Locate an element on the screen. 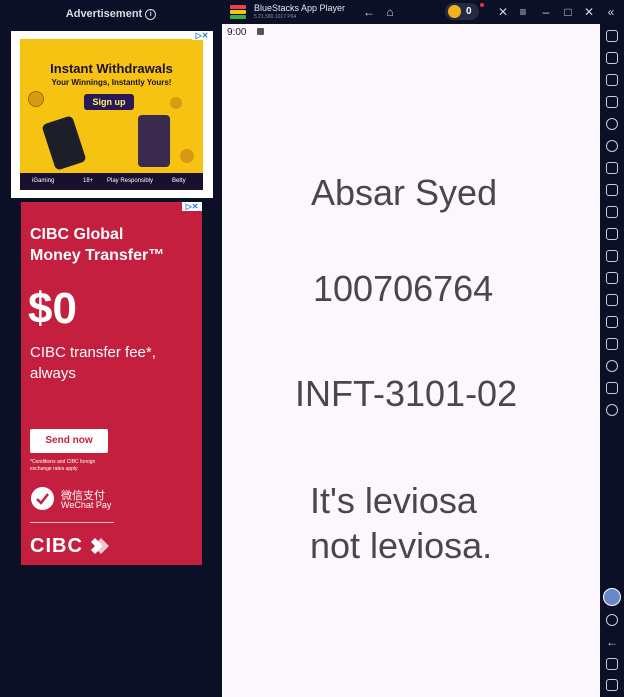 This screenshot has height=697, width=624. betty-logo: Betty is located at coordinates (179, 181).